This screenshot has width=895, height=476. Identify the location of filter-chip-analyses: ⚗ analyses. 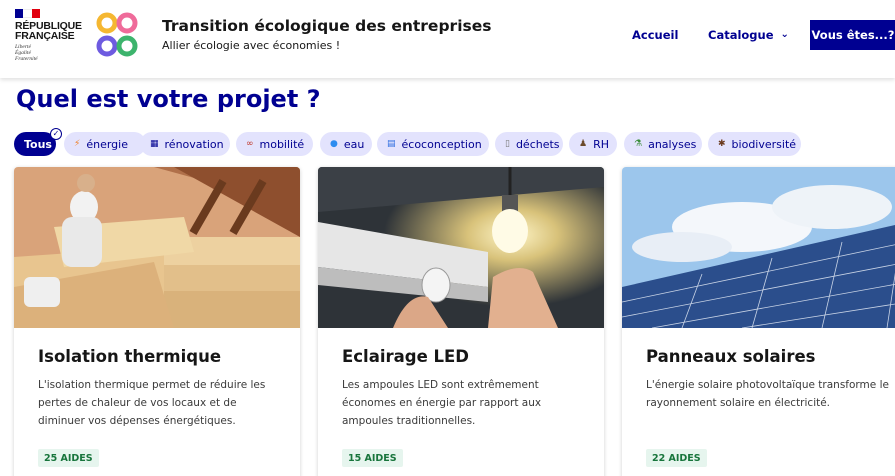
(663, 144).